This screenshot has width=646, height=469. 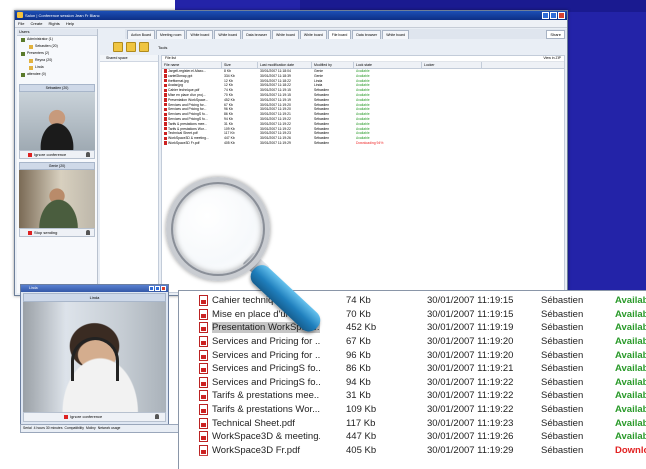 What do you see at coordinates (470, 423) in the screenshot?
I see `zoomed-file-date: 30/01/2007 11:19:23` at bounding box center [470, 423].